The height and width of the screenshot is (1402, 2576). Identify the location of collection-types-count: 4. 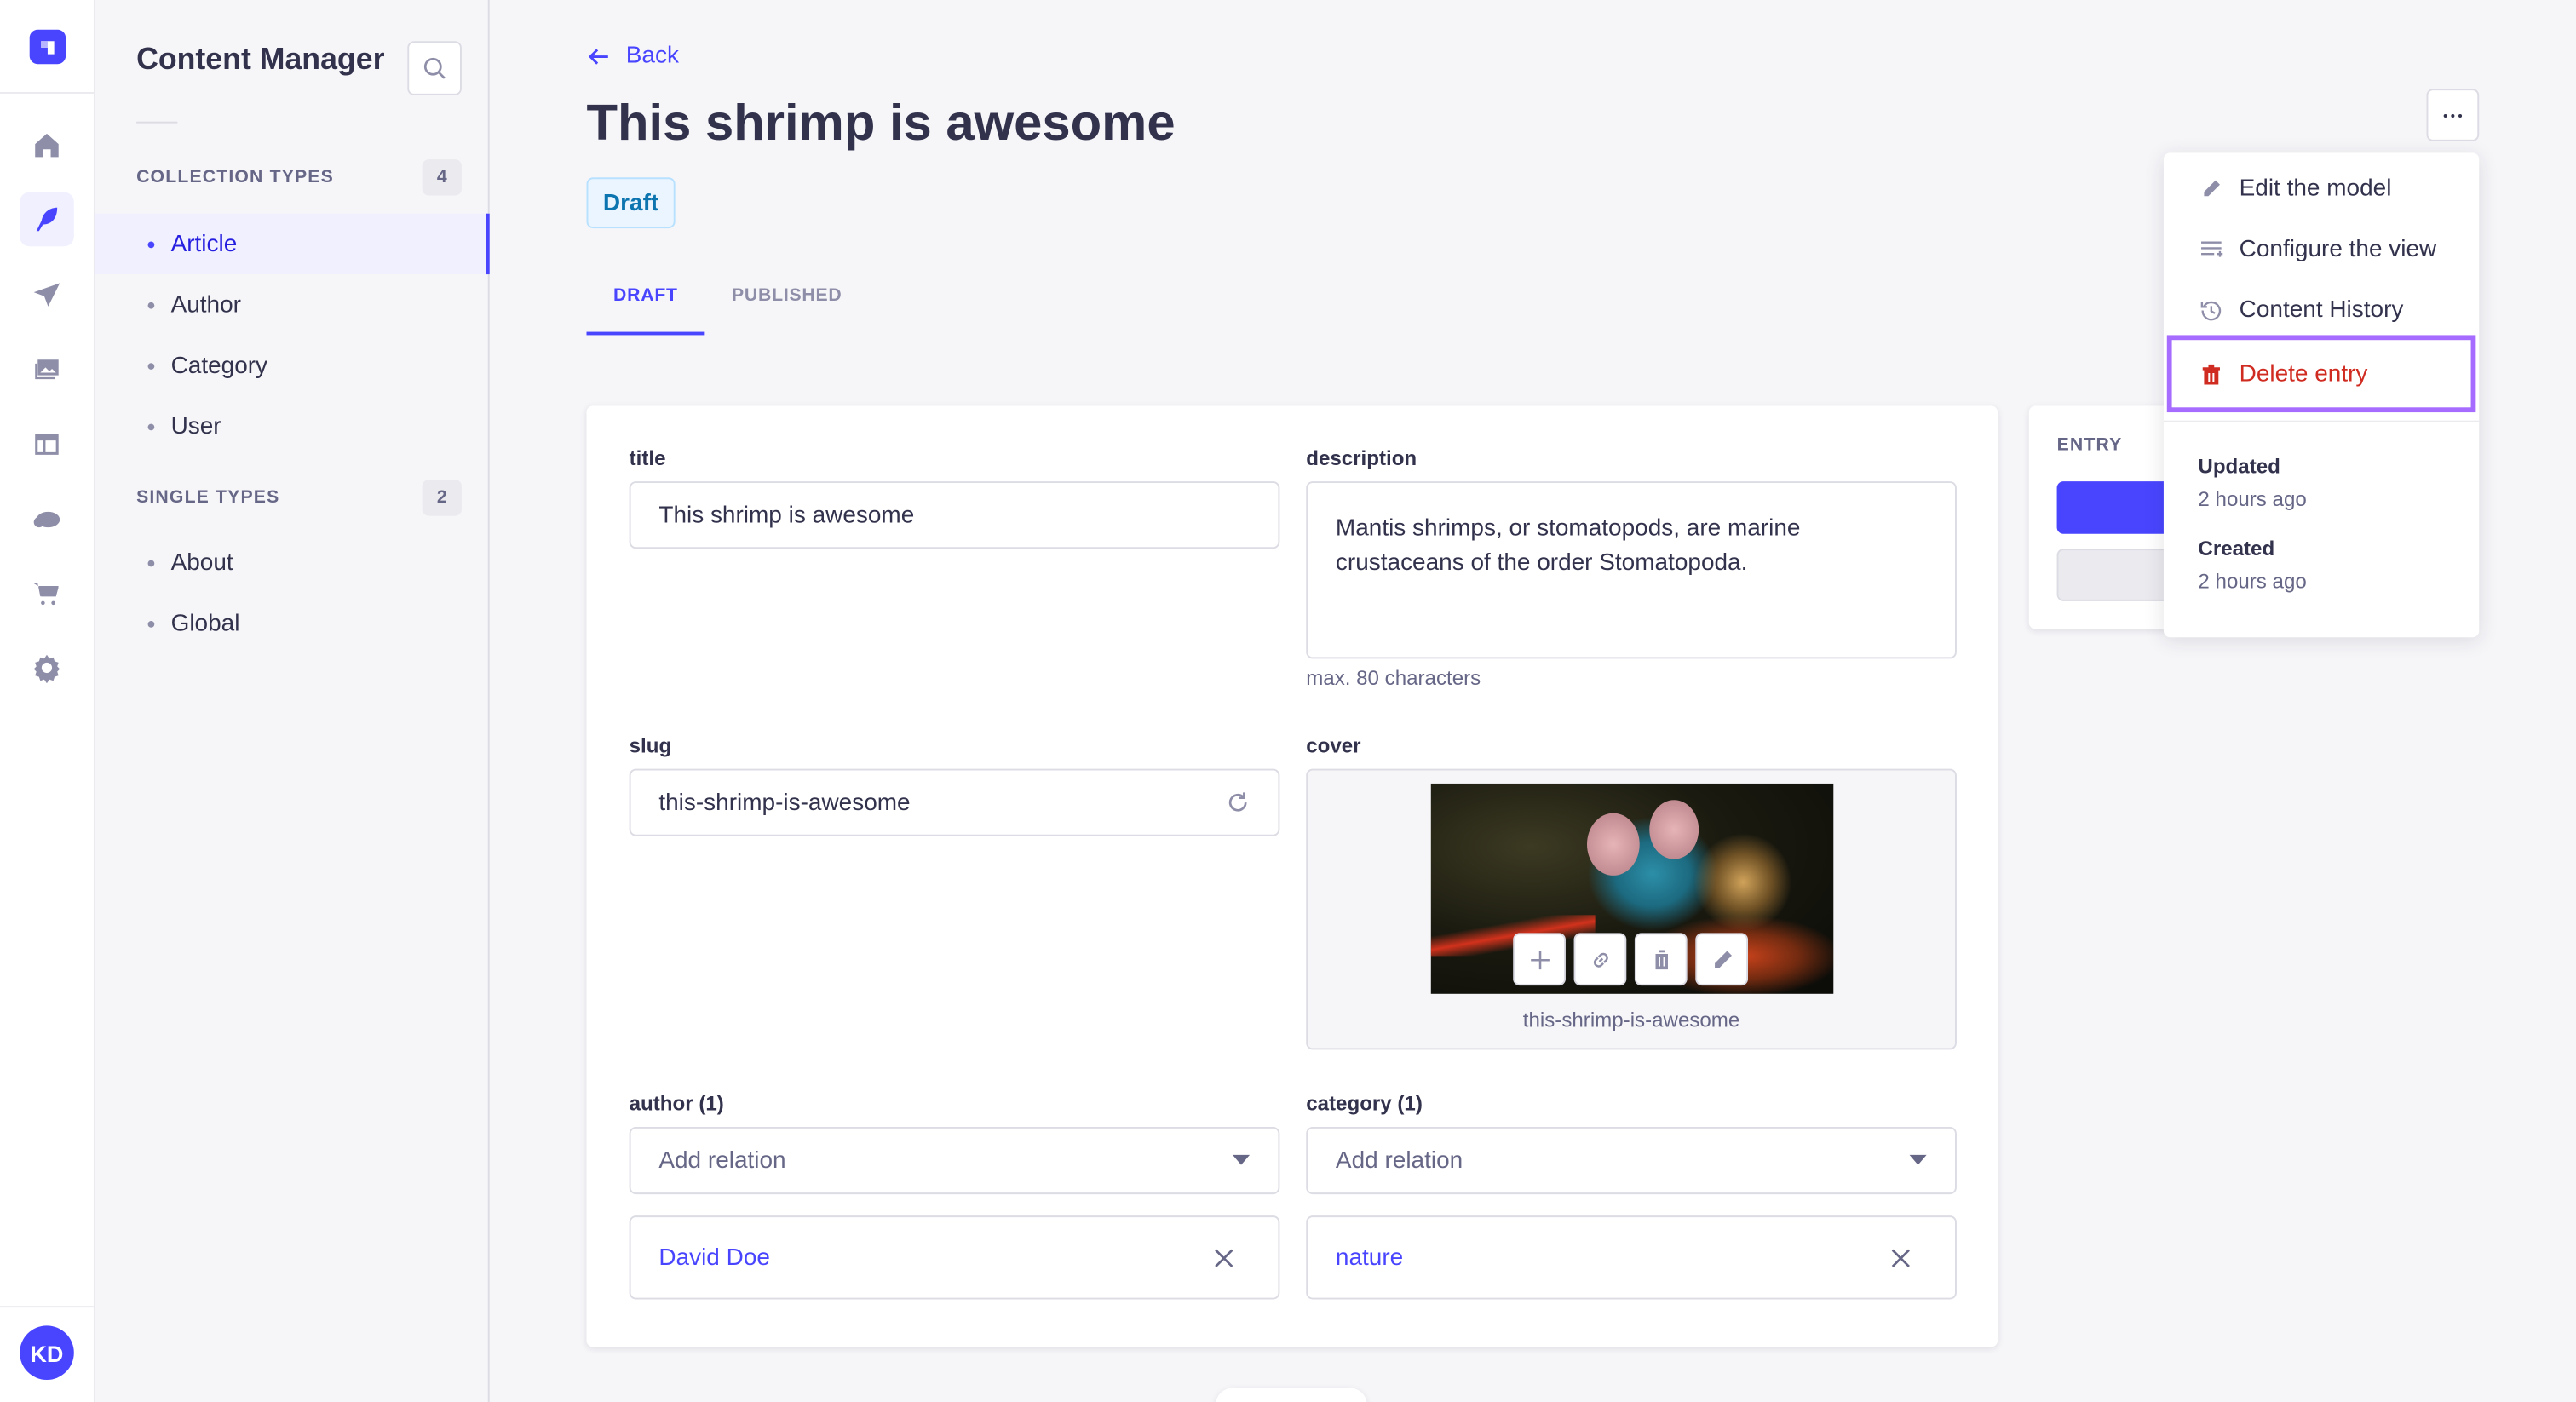
(442, 177).